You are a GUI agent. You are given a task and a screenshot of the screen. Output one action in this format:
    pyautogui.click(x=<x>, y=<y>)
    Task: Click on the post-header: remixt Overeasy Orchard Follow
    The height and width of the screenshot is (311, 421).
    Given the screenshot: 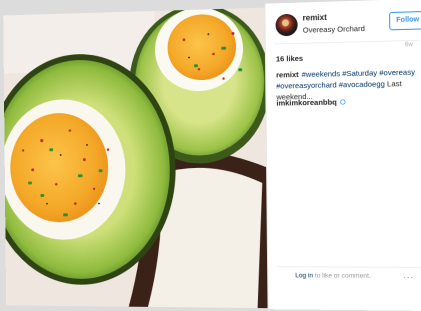 What is the action you would take?
    pyautogui.click(x=346, y=24)
    